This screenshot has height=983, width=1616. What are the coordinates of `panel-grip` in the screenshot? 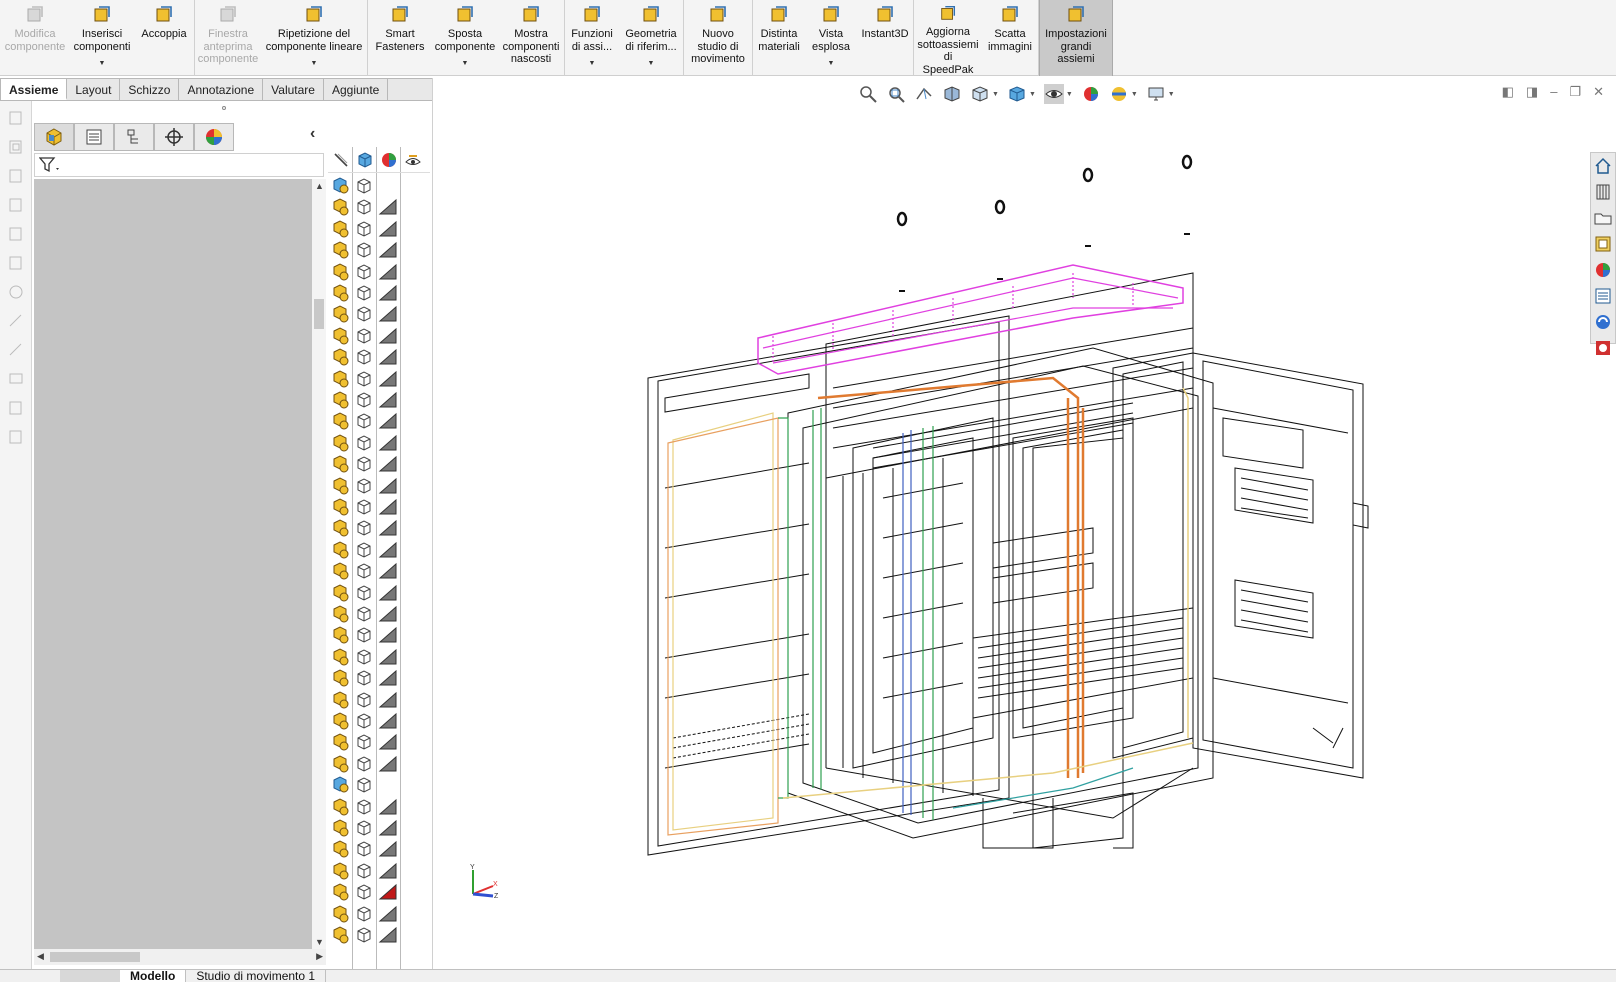 It's located at (224, 108).